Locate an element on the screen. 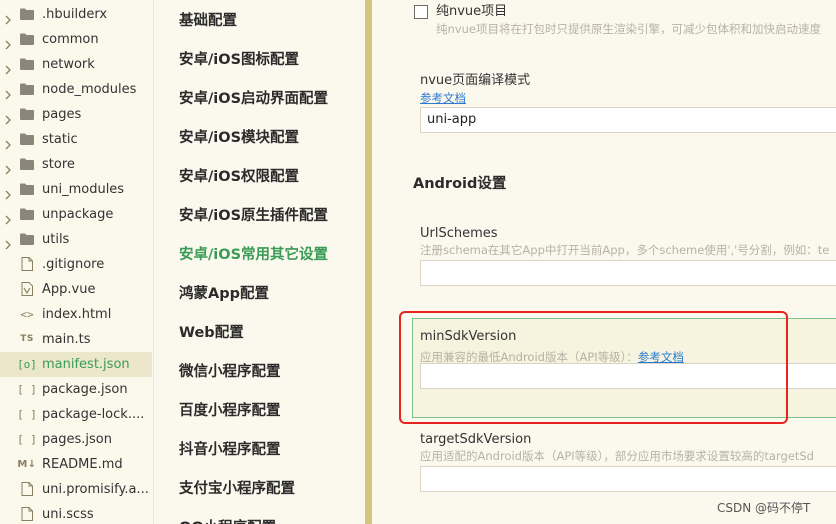  android-settings-title: Android设置 is located at coordinates (460, 184).